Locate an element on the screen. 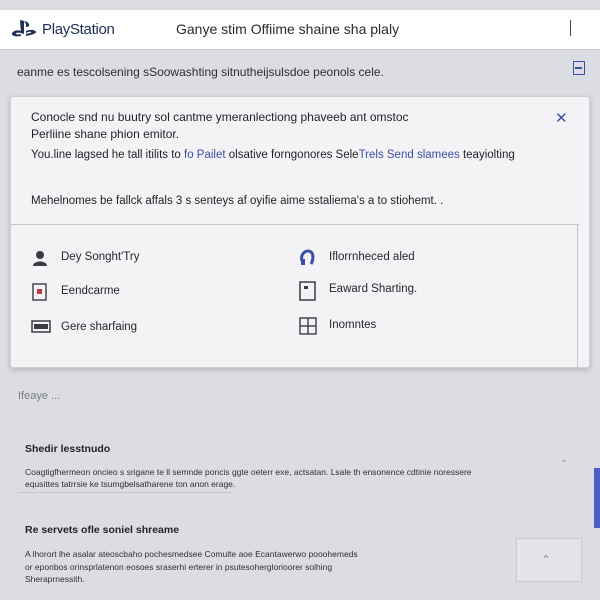  option-2: Eendcarme is located at coordinates (75, 292).